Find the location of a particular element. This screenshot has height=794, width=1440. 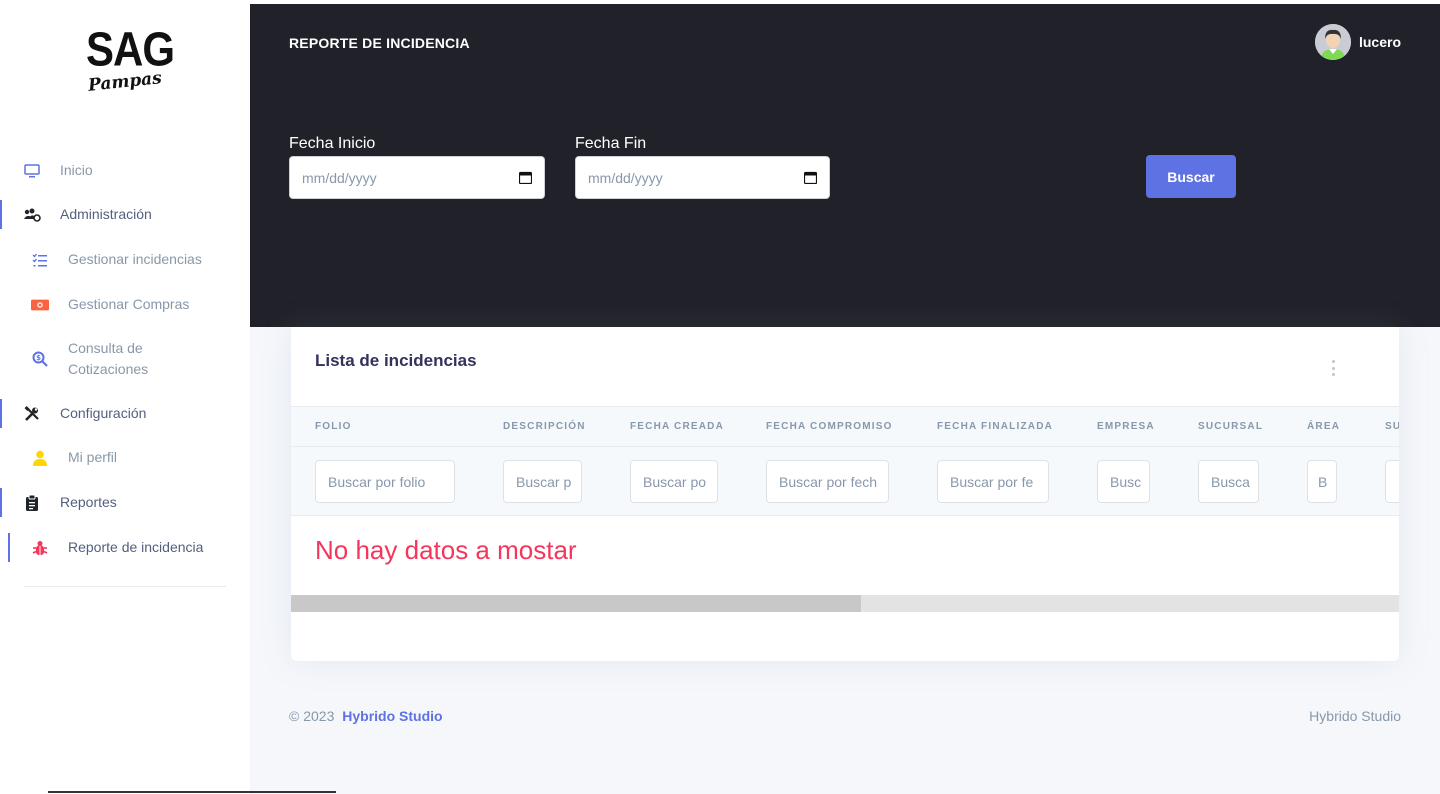

column-header-su: SU is located at coordinates (1392, 426).